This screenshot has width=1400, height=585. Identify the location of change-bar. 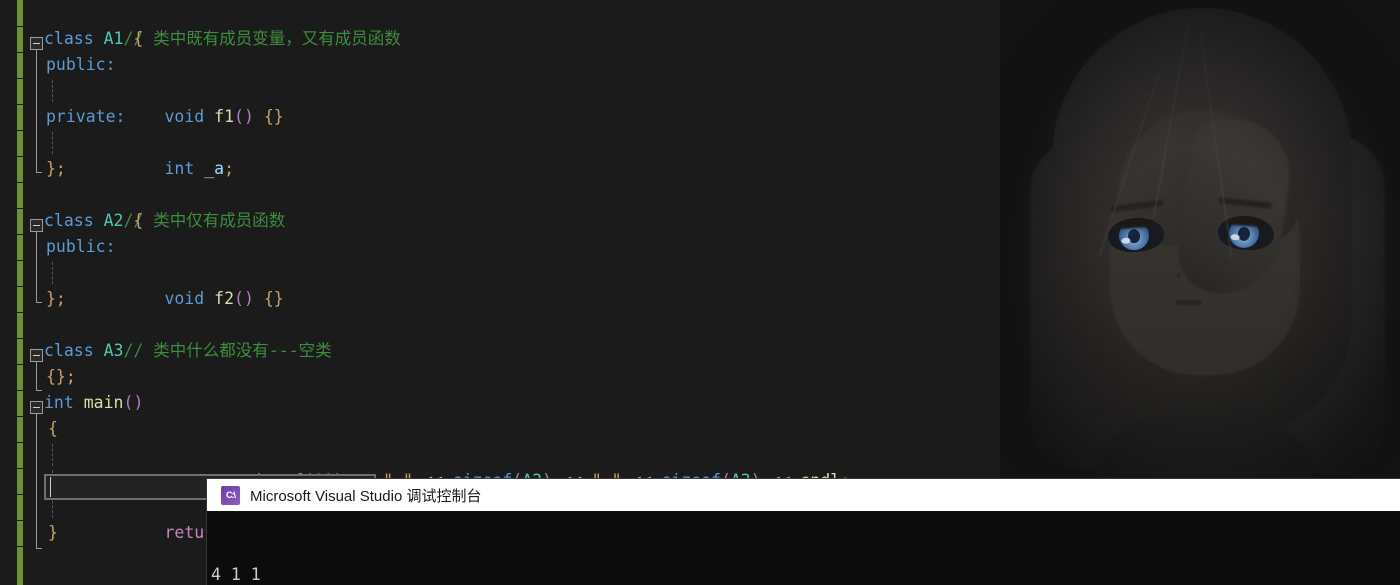
(20, 566).